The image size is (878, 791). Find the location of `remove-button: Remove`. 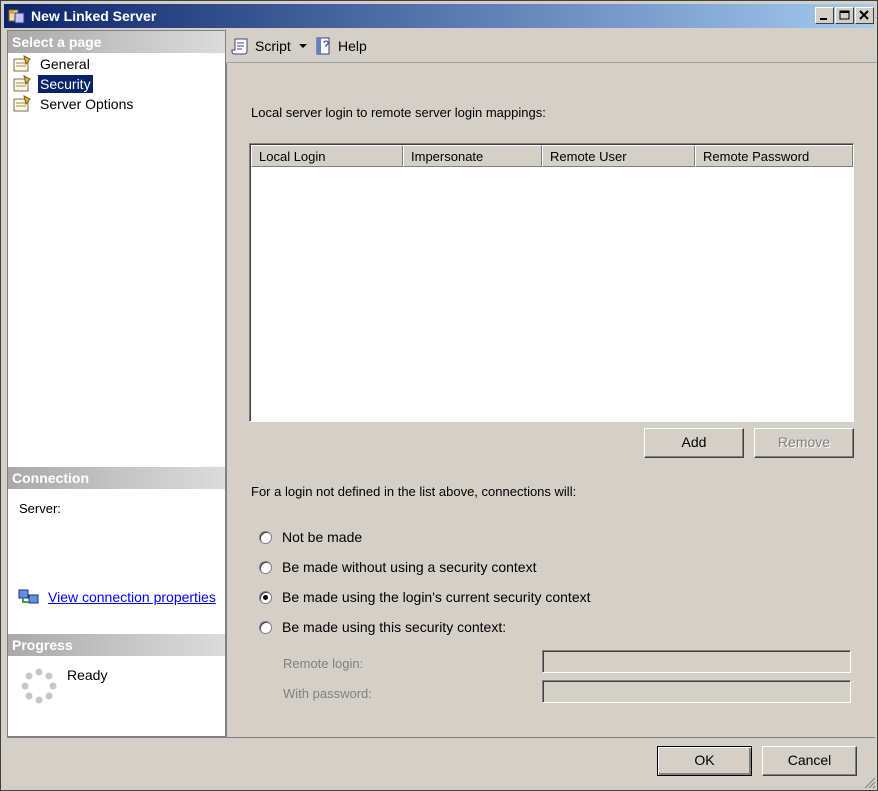

remove-button: Remove is located at coordinates (804, 443).